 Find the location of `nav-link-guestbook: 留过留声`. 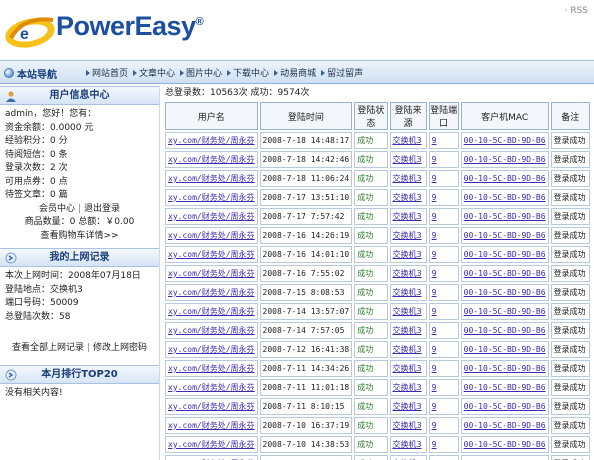

nav-link-guestbook: 留过留声 is located at coordinates (342, 72).